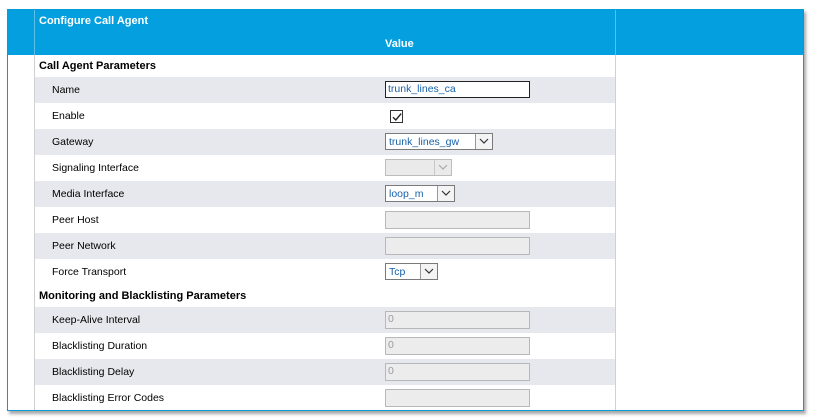 The image size is (815, 419). I want to click on section-monitoring-blacklisting: Monitoring and Blacklisting Parameters, so click(325, 296).